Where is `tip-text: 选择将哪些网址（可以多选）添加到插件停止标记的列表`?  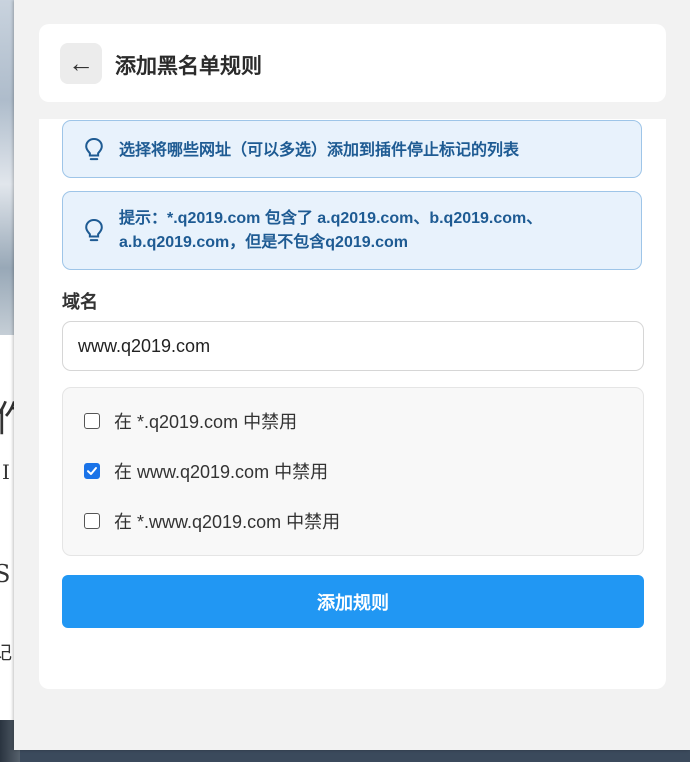 tip-text: 选择将哪些网址（可以多选）添加到插件停止标记的列表 is located at coordinates (319, 150).